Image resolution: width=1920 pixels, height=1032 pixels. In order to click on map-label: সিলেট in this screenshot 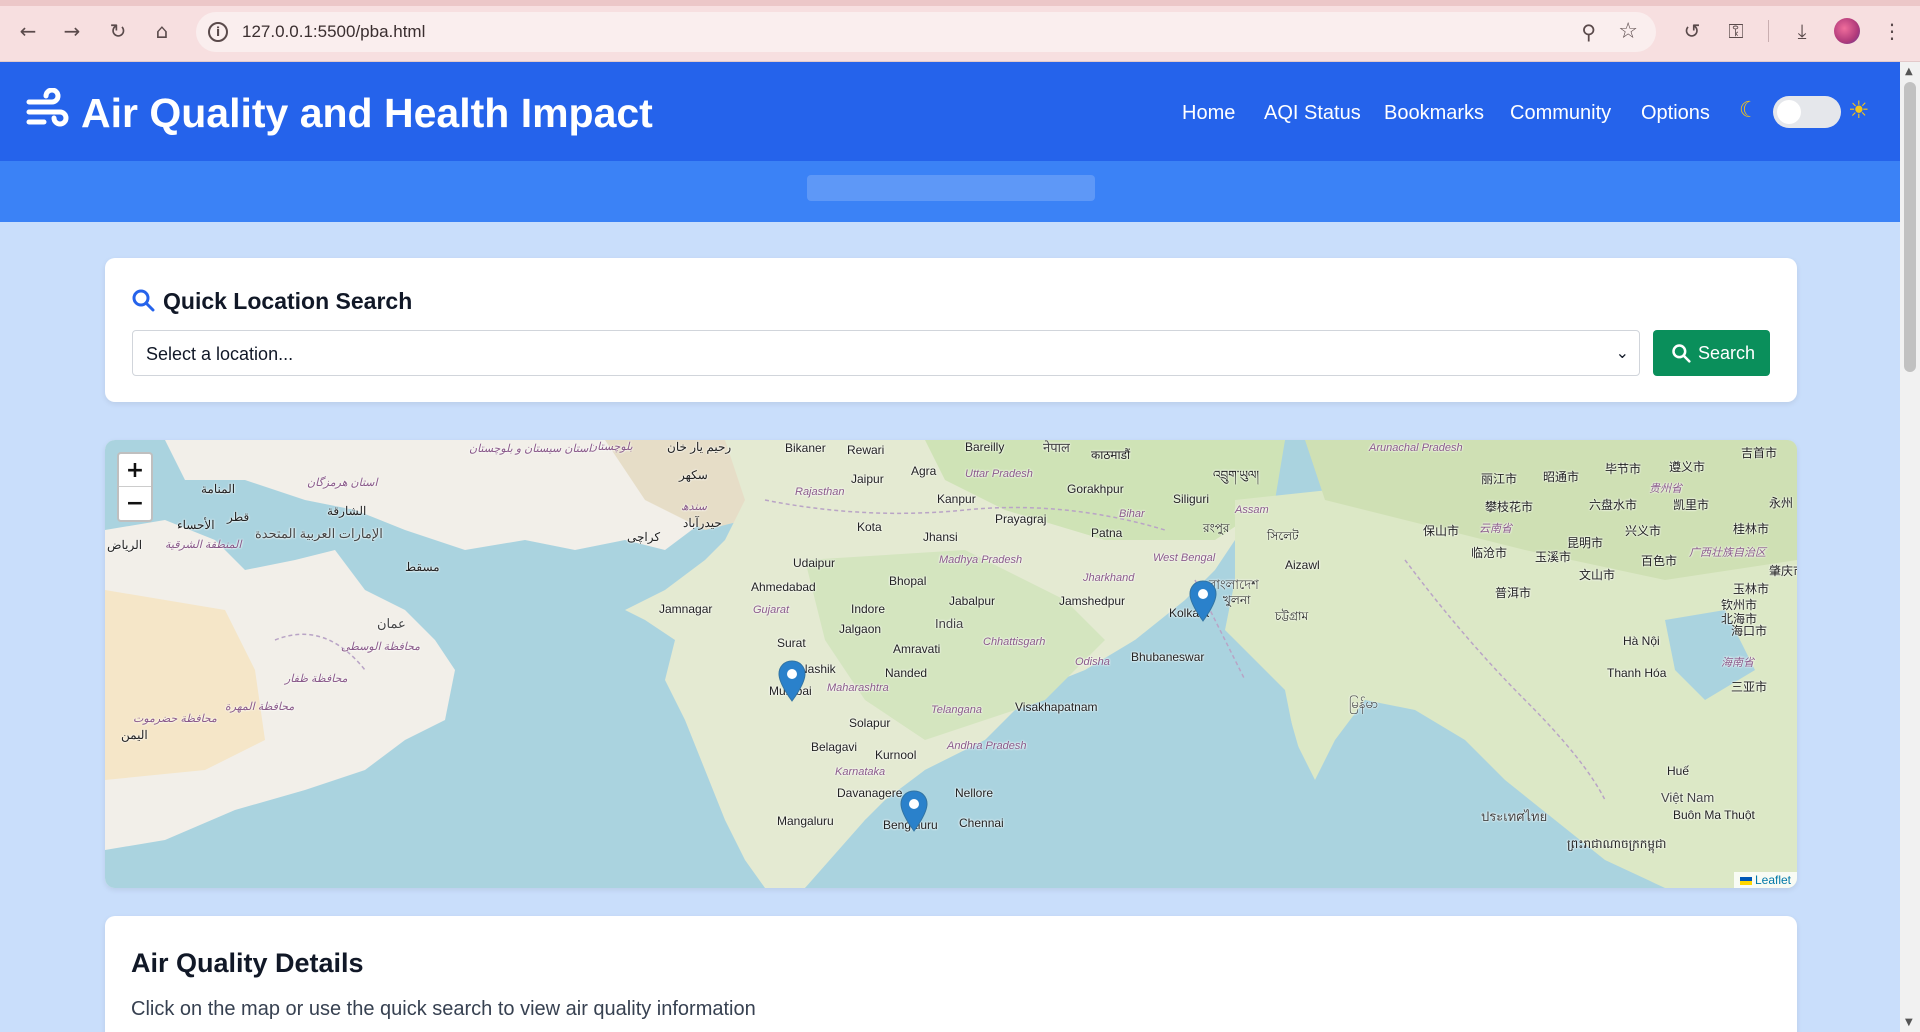, I will do `click(1283, 536)`.